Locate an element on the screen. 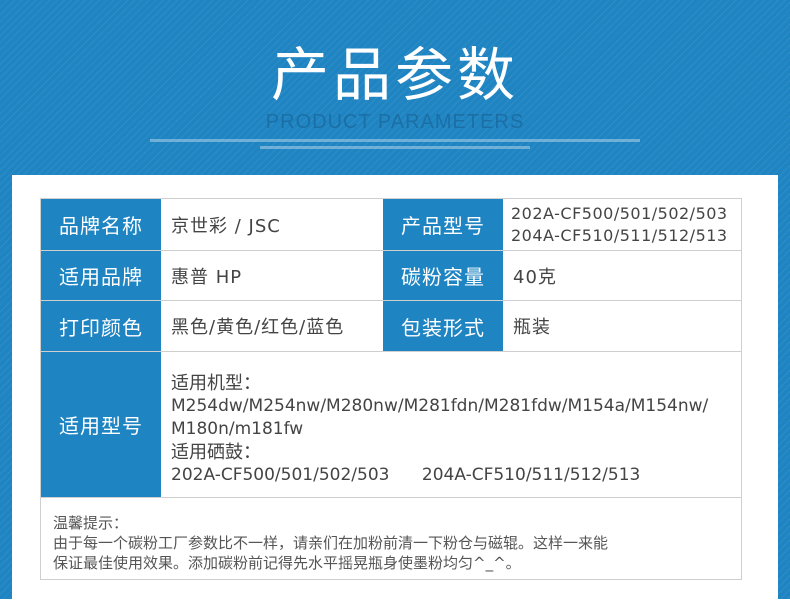  package-form-value: 瓶装 is located at coordinates (532, 327).